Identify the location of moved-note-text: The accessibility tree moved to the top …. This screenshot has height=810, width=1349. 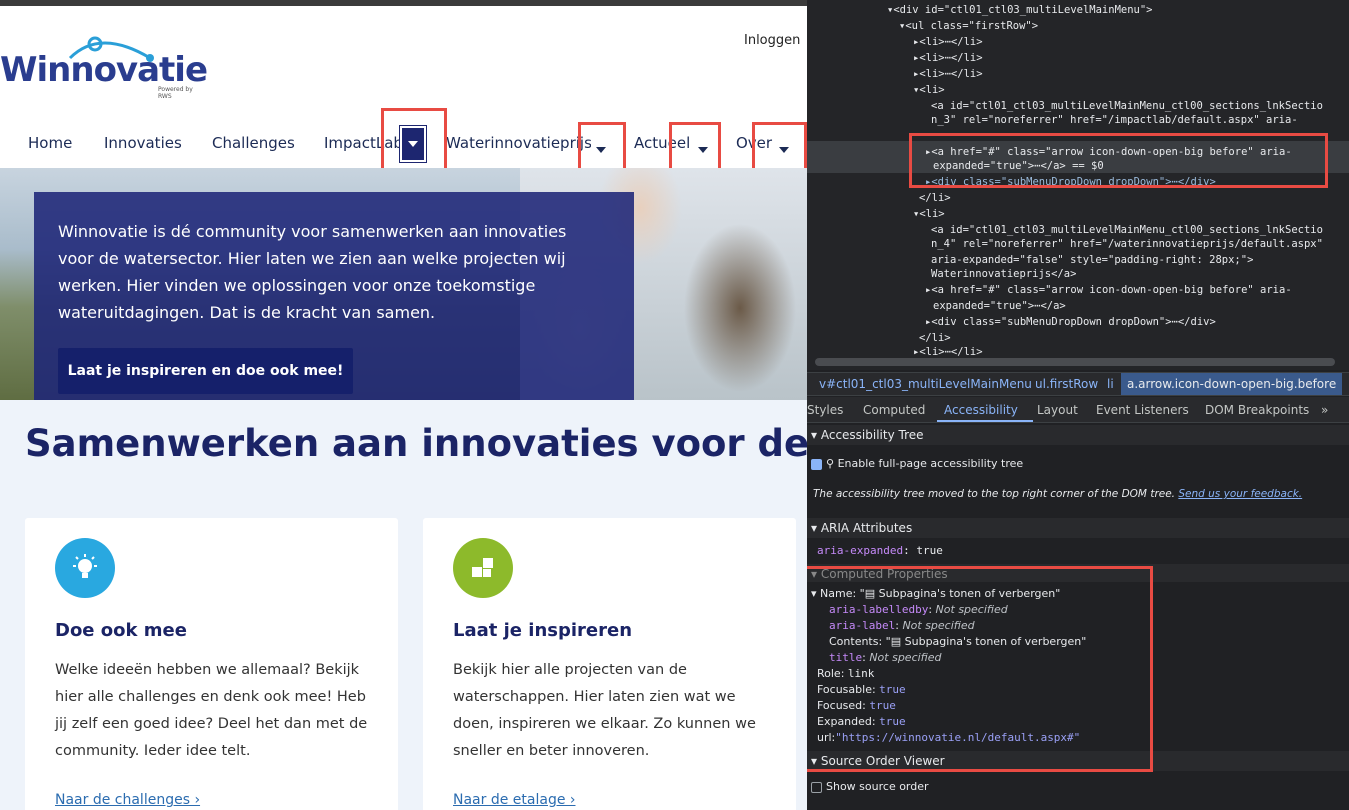
(994, 494).